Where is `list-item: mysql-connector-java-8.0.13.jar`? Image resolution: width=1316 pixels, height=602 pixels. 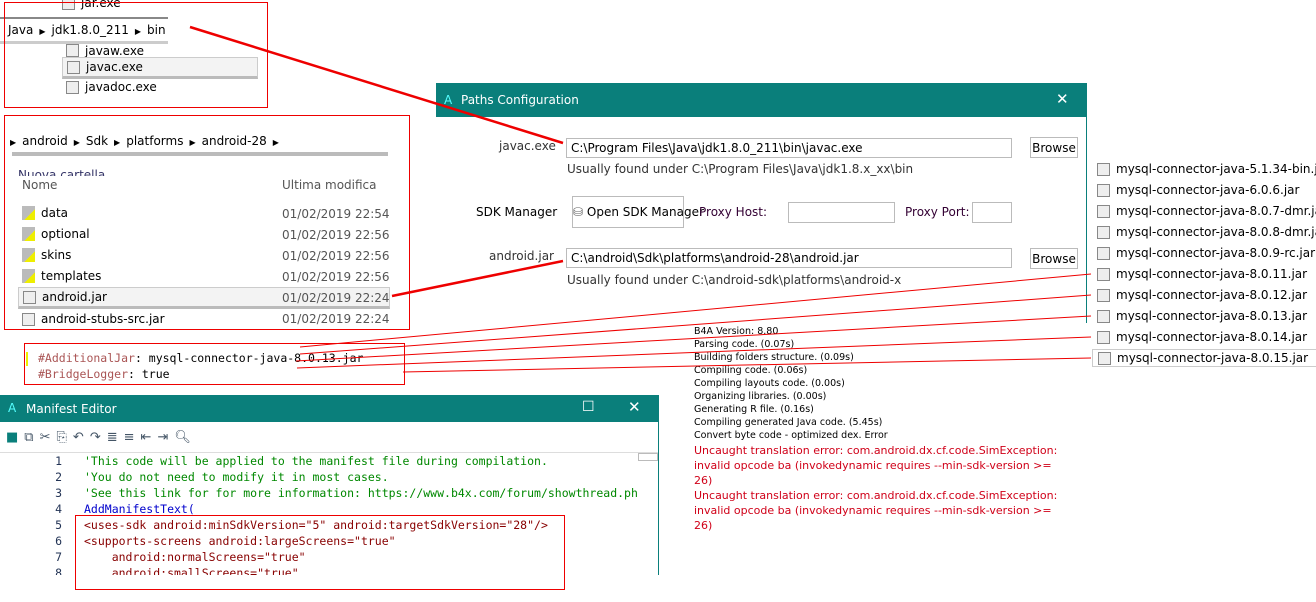
list-item: mysql-connector-java-8.0.13.jar is located at coordinates (1202, 316).